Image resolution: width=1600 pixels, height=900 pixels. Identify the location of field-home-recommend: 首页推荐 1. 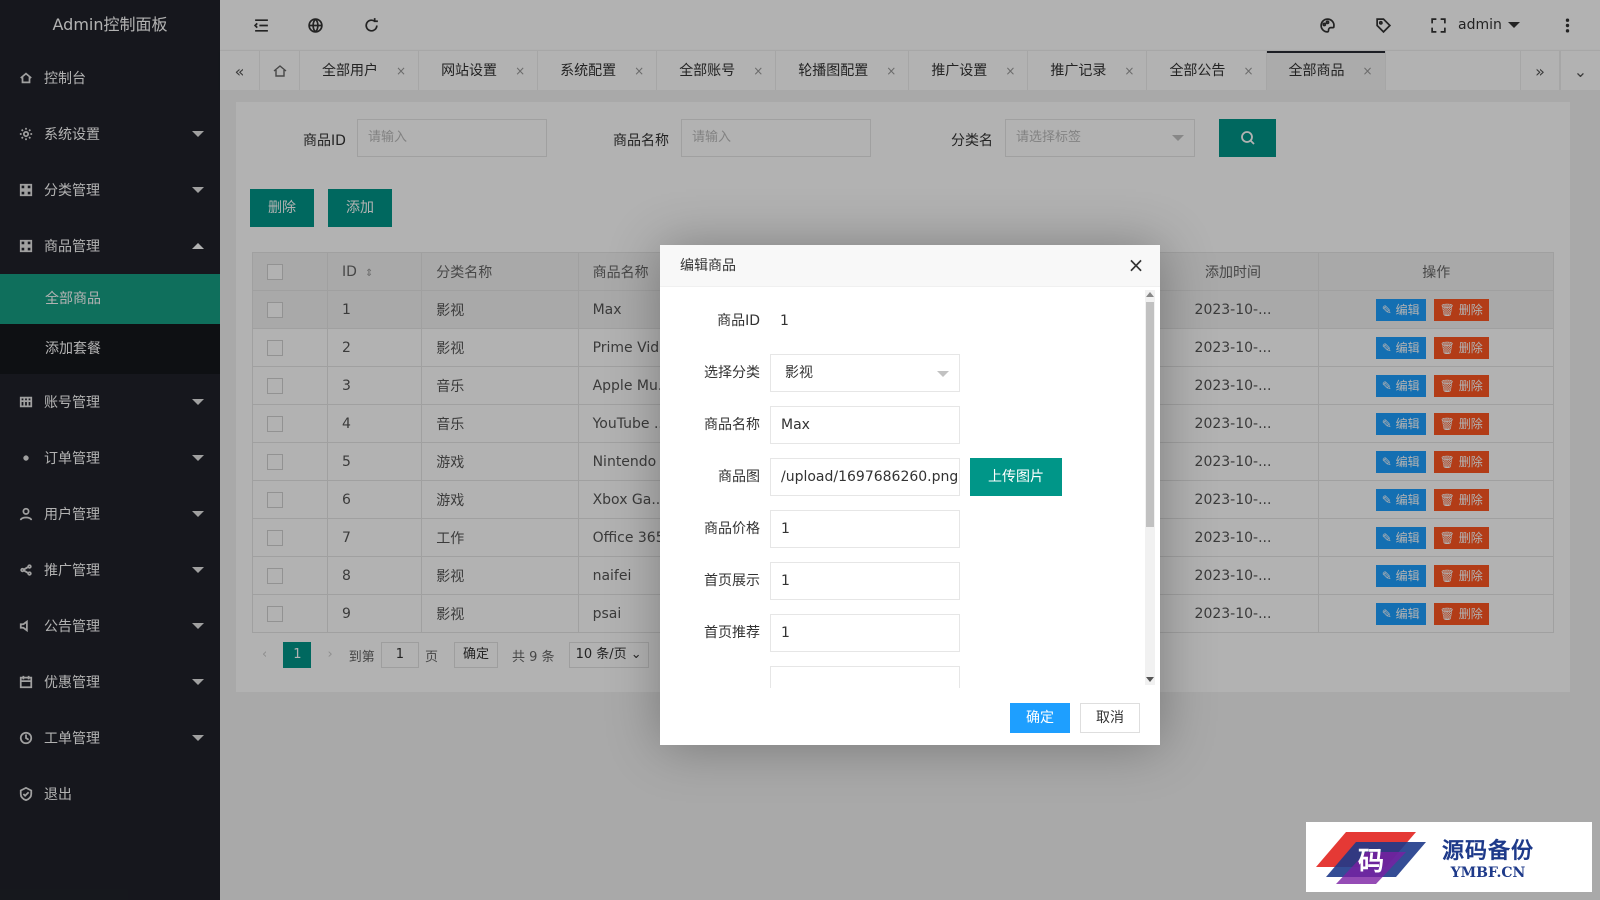
(902, 633).